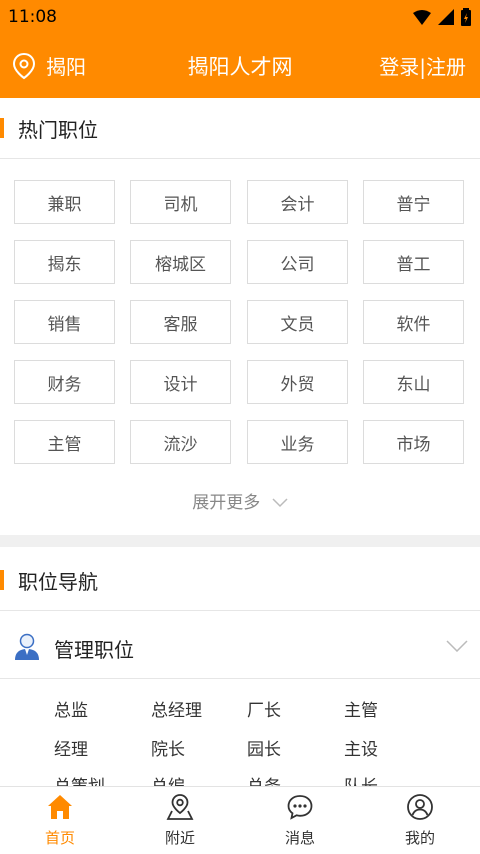 The image size is (480, 854). What do you see at coordinates (300, 807) in the screenshot?
I see `message-icon` at bounding box center [300, 807].